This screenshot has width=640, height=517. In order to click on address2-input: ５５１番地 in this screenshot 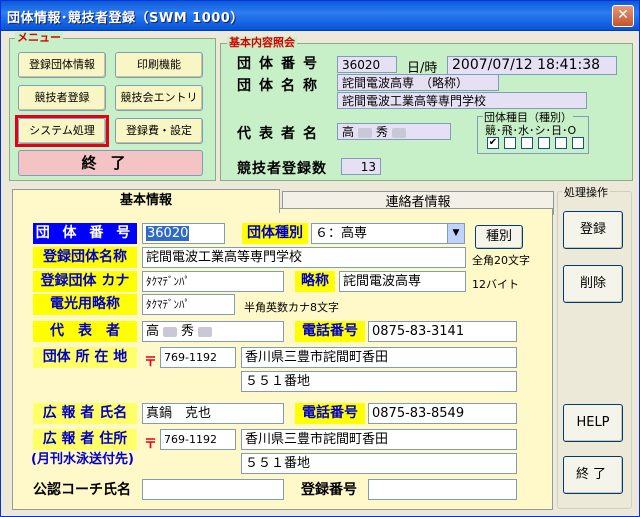, I will do `click(379, 381)`.